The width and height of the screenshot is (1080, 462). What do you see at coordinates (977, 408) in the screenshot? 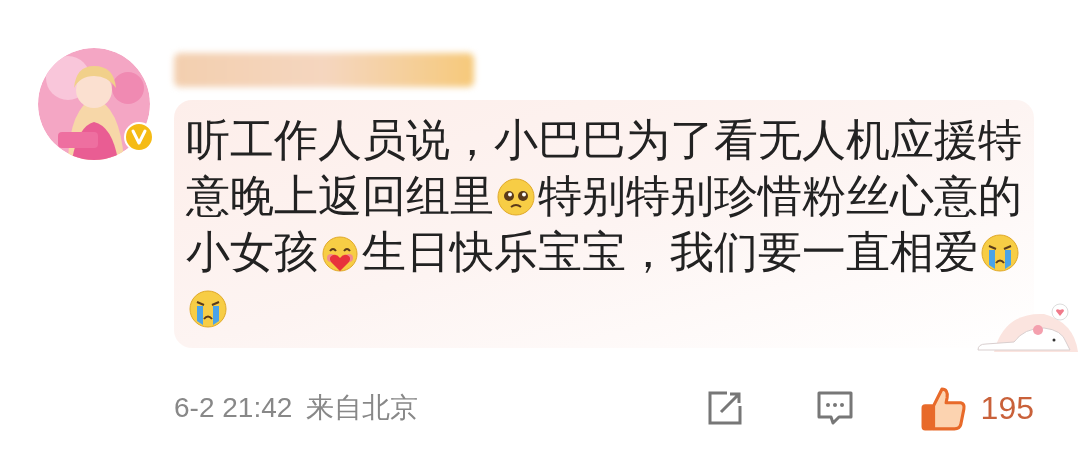
I see `like-button: 195` at bounding box center [977, 408].